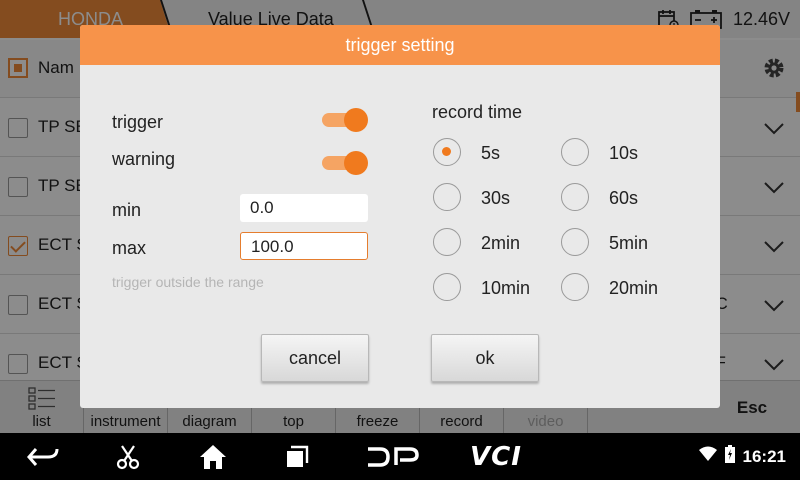  Describe the element at coordinates (575, 197) in the screenshot. I see `radio-60s` at that location.